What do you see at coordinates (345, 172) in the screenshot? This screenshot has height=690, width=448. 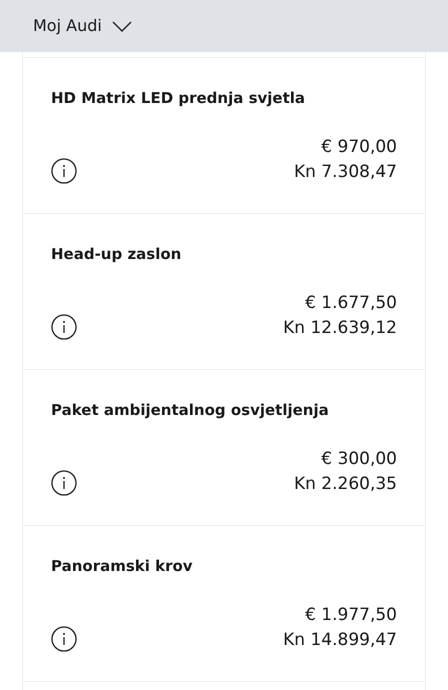 I see `price-kn: Kn 7.308,47` at bounding box center [345, 172].